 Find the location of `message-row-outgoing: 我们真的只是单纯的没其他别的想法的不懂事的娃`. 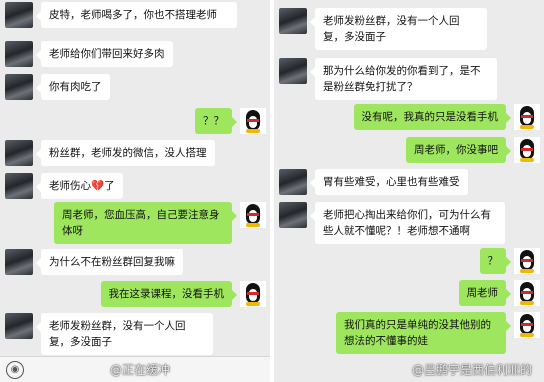

message-row-outgoing: 我们真的只是单纯的没其他别的想法的不懂事的娃 is located at coordinates (438, 333).